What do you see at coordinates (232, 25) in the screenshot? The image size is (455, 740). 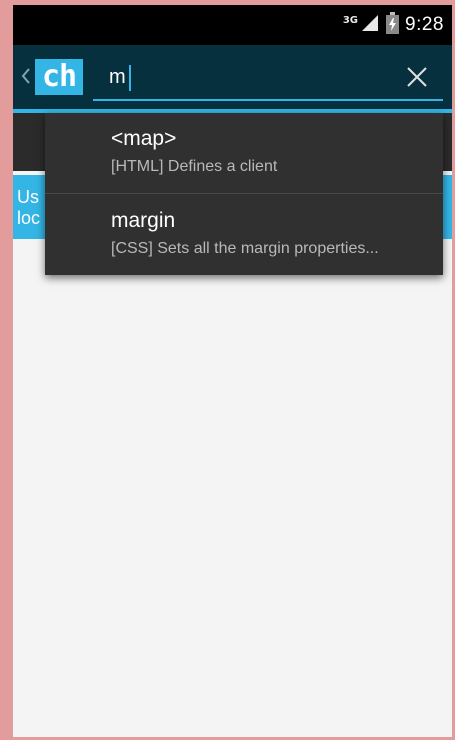 I see `status-bar: 3G 9:28` at bounding box center [232, 25].